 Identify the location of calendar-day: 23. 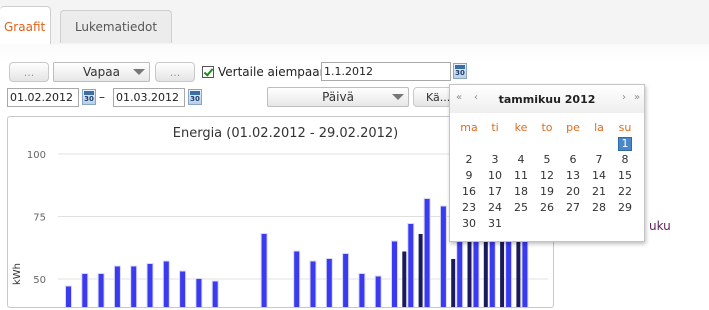
(469, 208).